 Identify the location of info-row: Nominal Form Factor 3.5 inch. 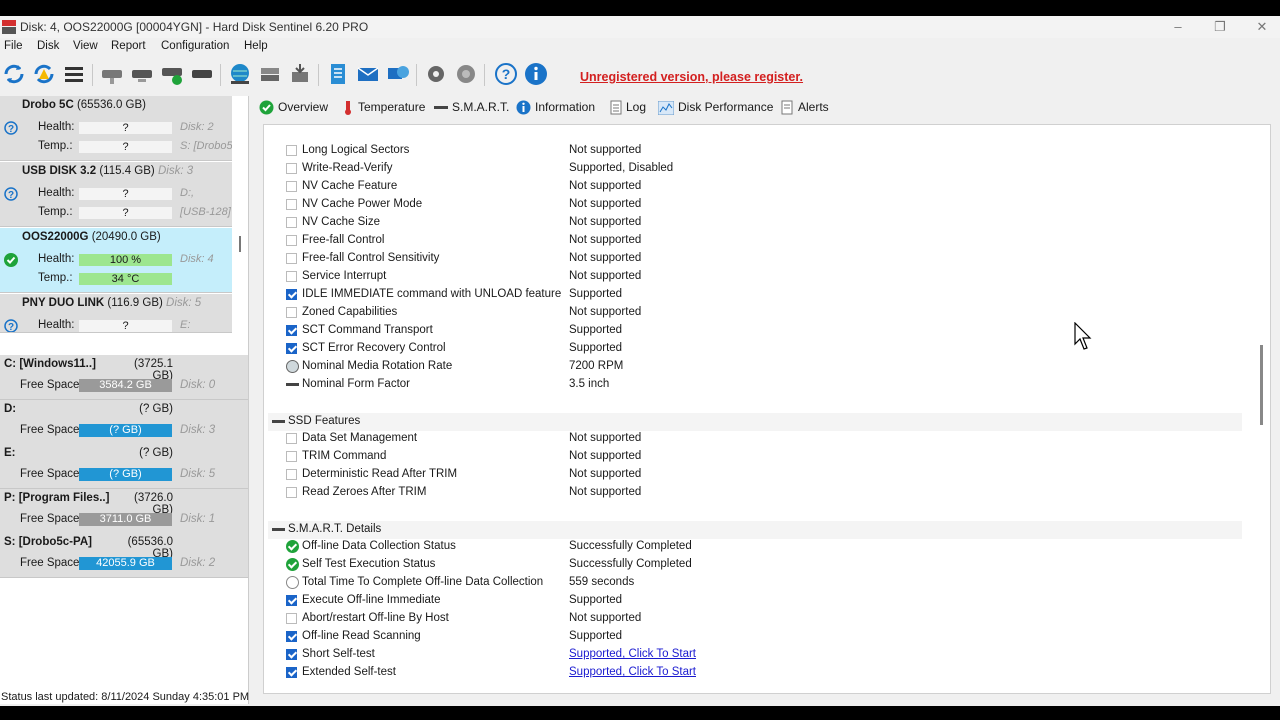
(759, 386).